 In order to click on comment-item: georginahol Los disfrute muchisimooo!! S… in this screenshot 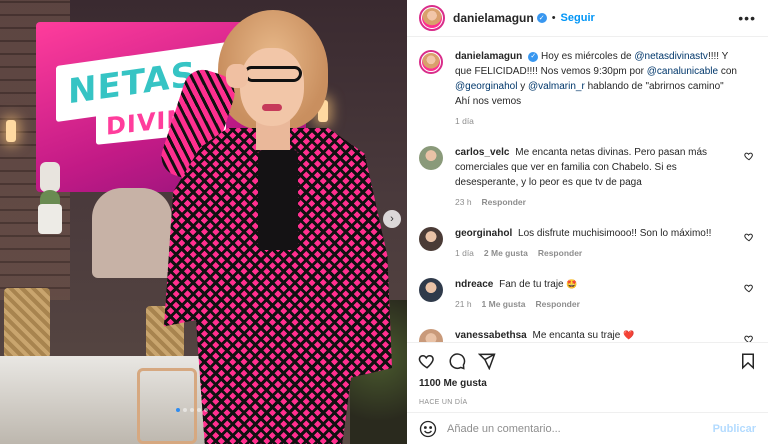, I will do `click(587, 243)`.